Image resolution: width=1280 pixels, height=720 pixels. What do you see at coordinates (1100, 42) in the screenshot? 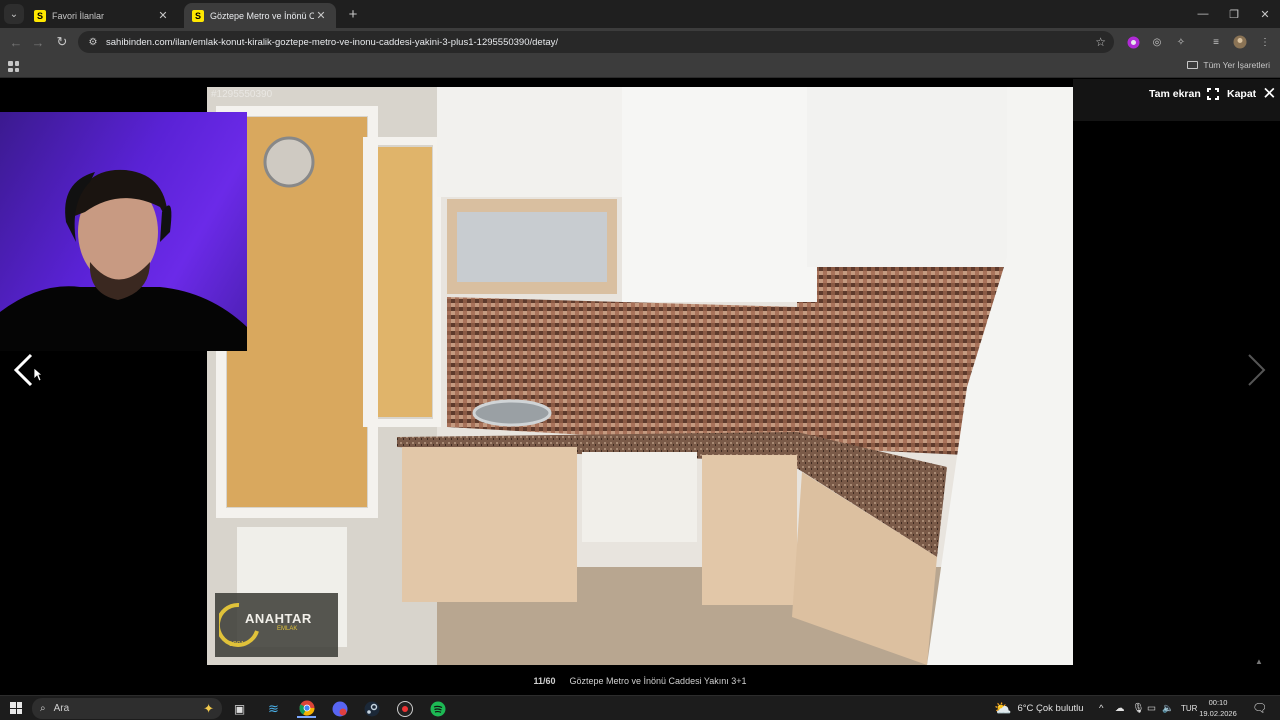
I see `bookmark-star-icon: ☆` at bounding box center [1100, 42].